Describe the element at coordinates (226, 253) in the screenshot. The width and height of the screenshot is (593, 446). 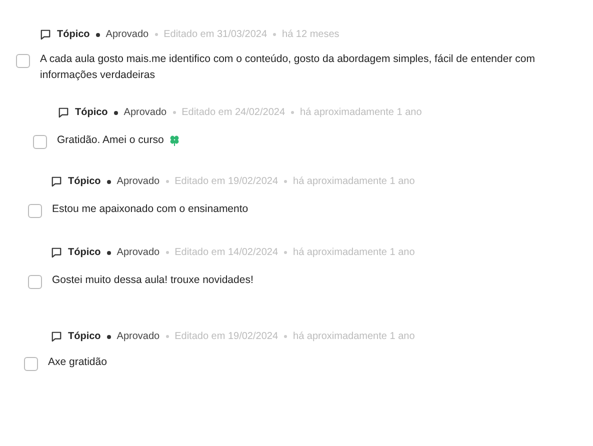
I see `edited-date: Editado em 14/02/2024` at that location.